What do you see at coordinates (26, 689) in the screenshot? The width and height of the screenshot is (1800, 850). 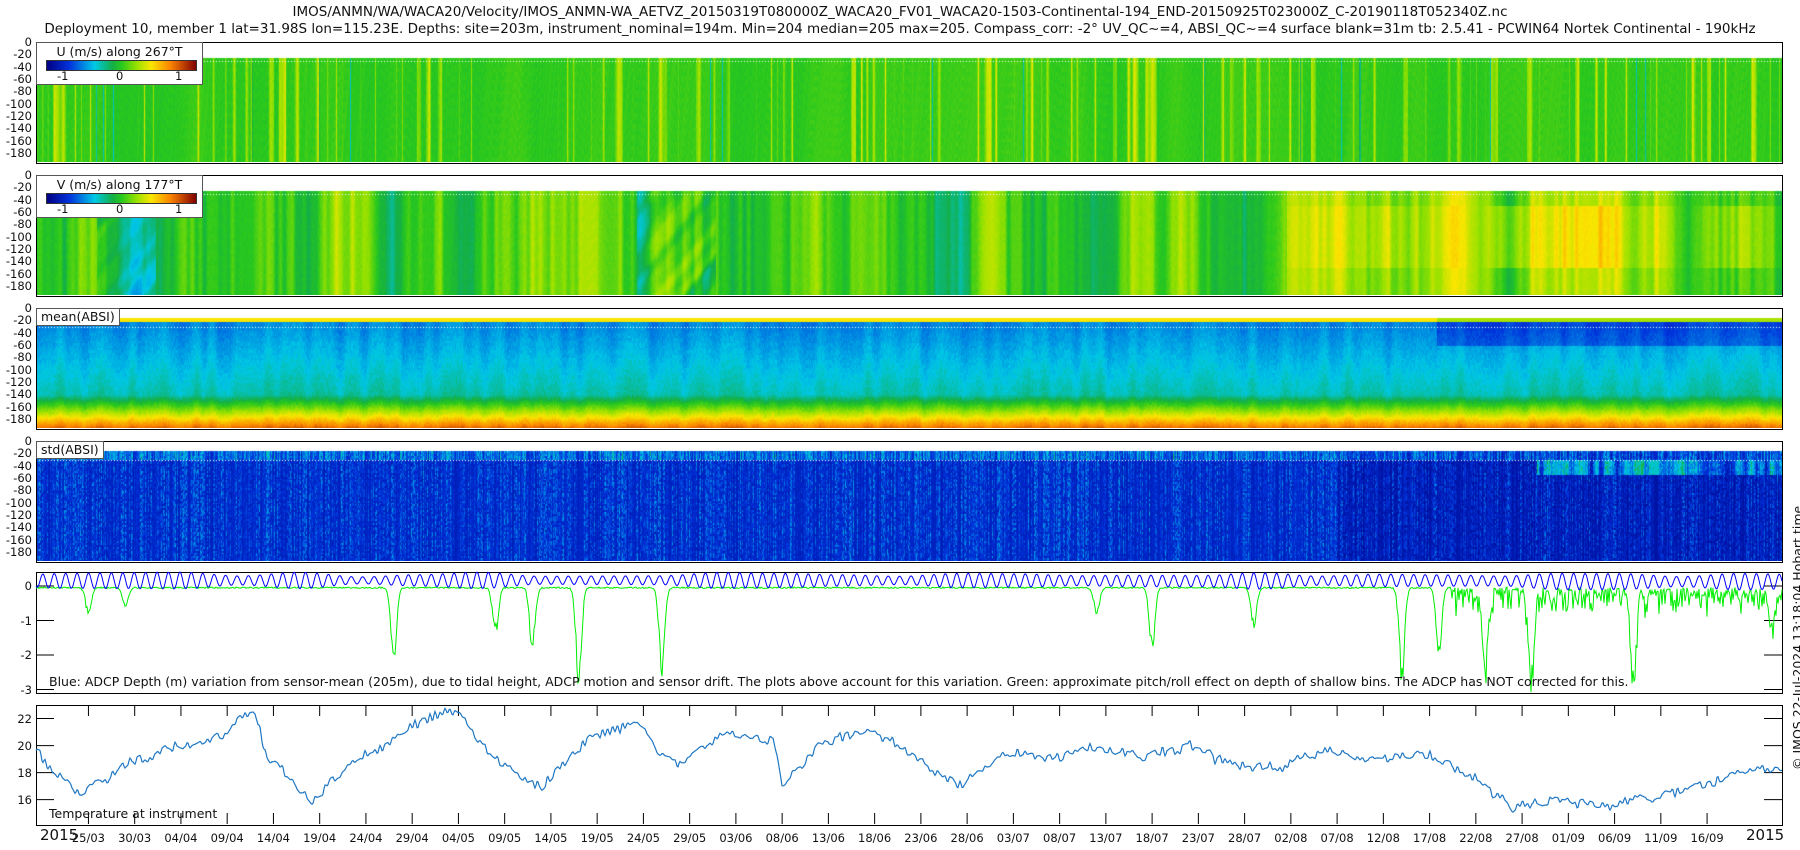 I see `depth-variation-tick-label: -3` at bounding box center [26, 689].